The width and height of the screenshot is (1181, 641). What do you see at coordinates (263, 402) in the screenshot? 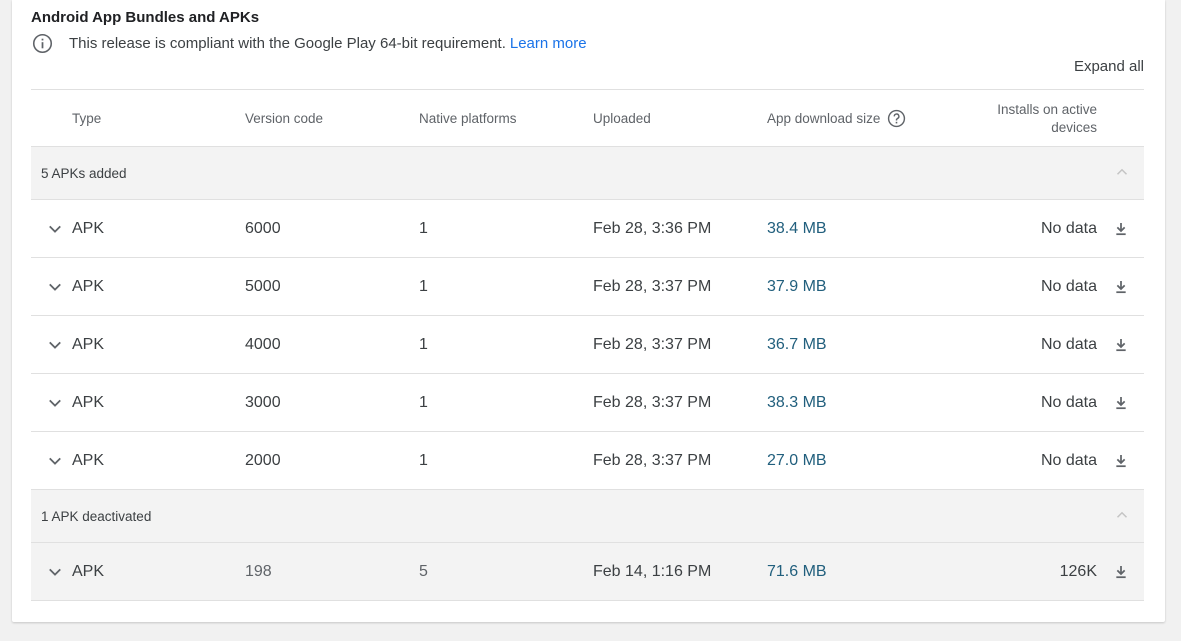
I see `cell-version-code: 3000` at bounding box center [263, 402].